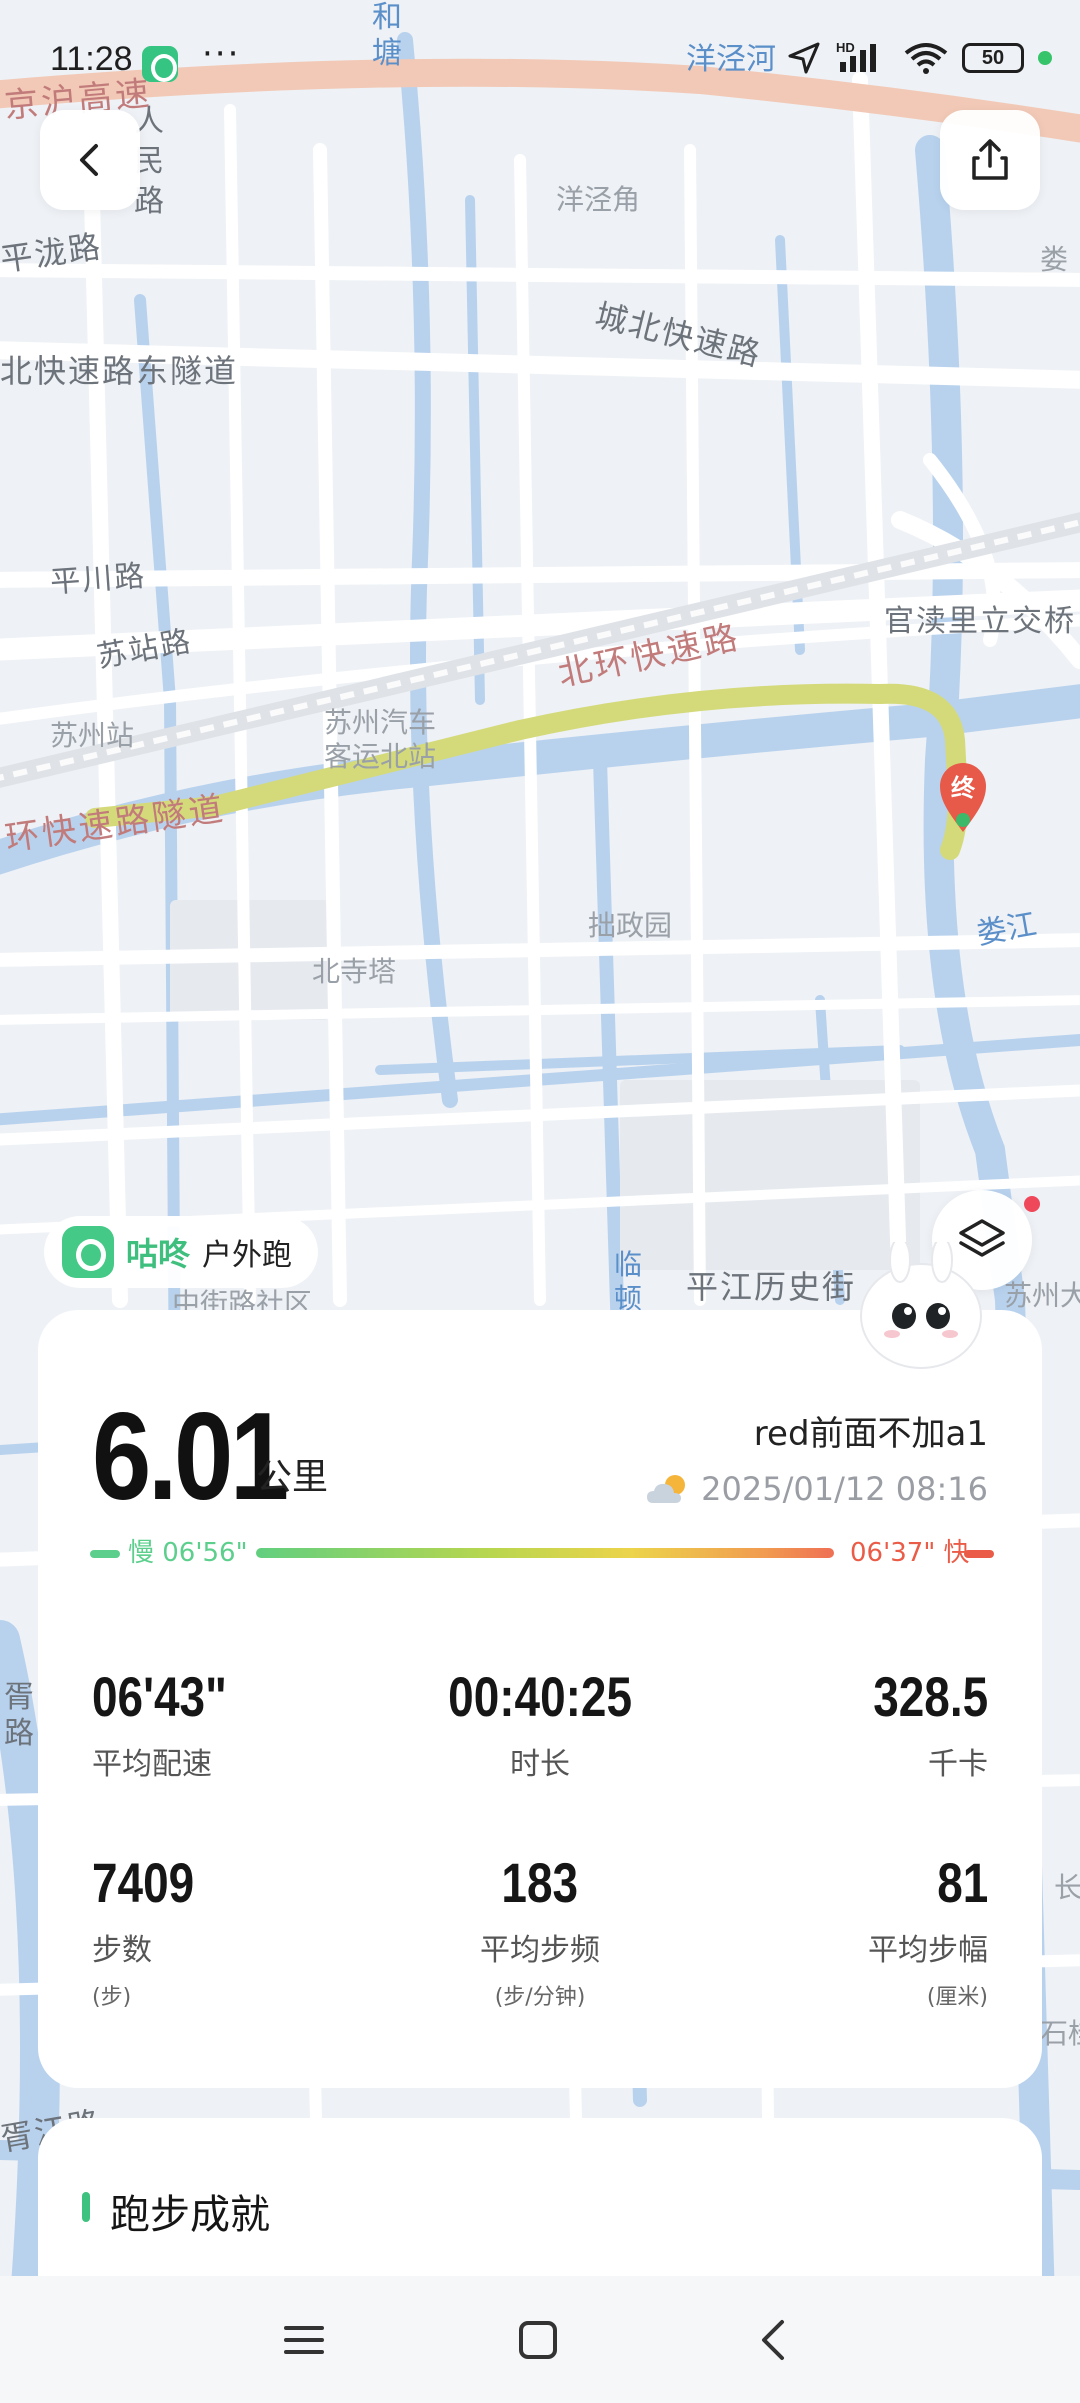 The width and height of the screenshot is (1080, 2403). I want to click on stat-label: 平均步频, so click(540, 1950).